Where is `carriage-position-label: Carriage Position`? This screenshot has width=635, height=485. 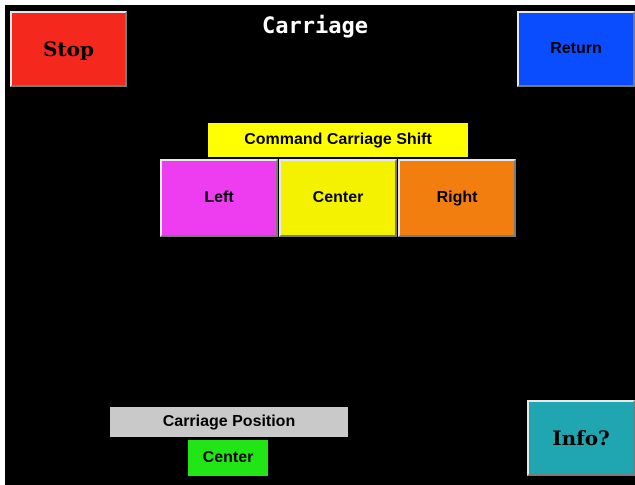
carriage-position-label: Carriage Position is located at coordinates (229, 422).